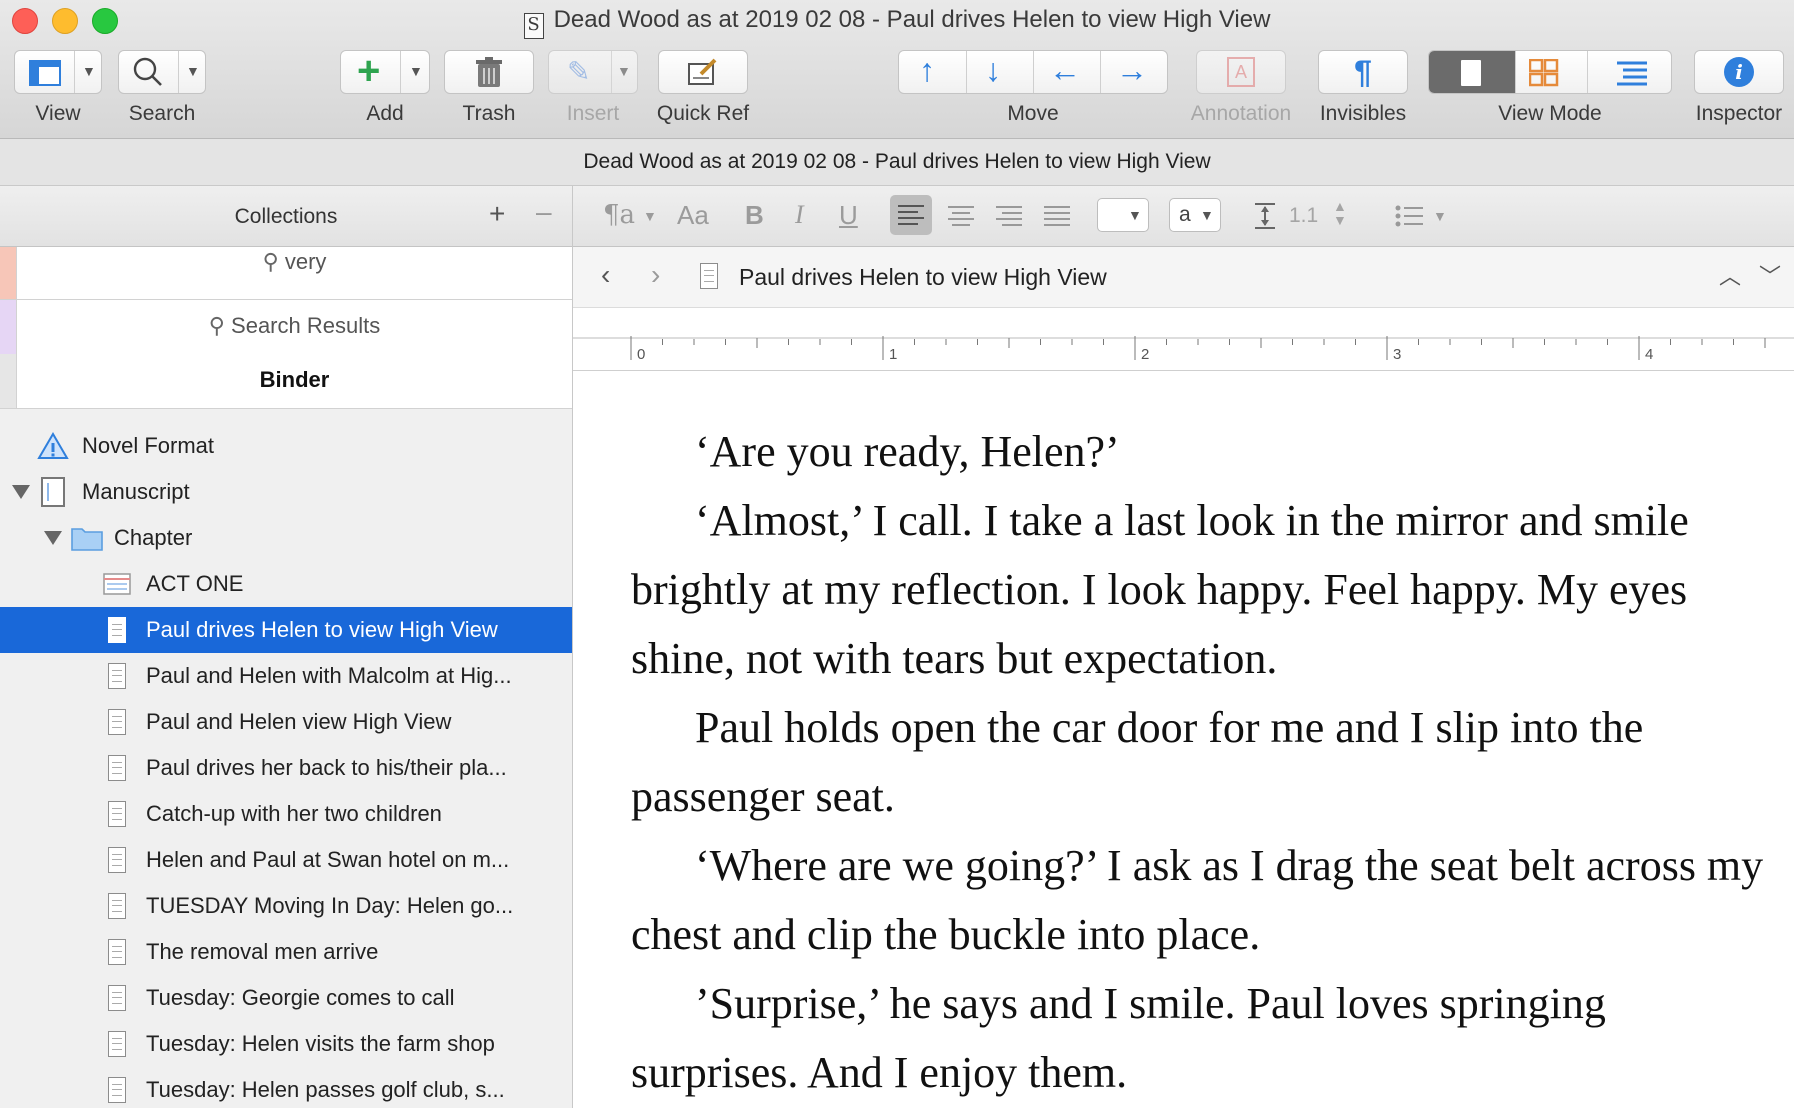 This screenshot has width=1794, height=1108. Describe the element at coordinates (117, 584) in the screenshot. I see `index-card-icon` at that location.